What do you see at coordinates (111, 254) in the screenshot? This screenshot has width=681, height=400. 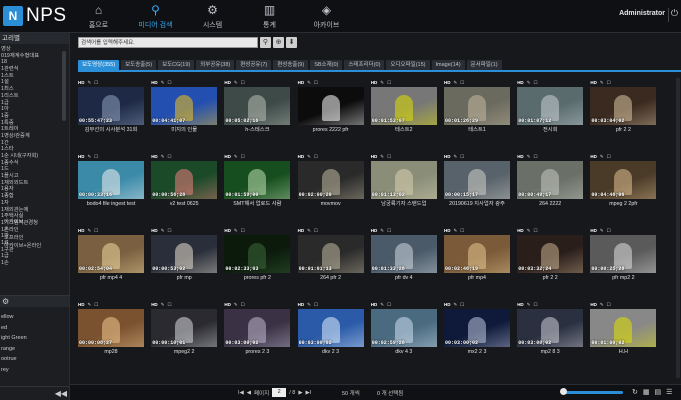 I see `thumbnail: 00:02:54;04` at bounding box center [111, 254].